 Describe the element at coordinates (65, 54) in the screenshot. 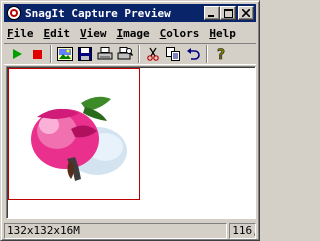

I see `image-icon` at that location.